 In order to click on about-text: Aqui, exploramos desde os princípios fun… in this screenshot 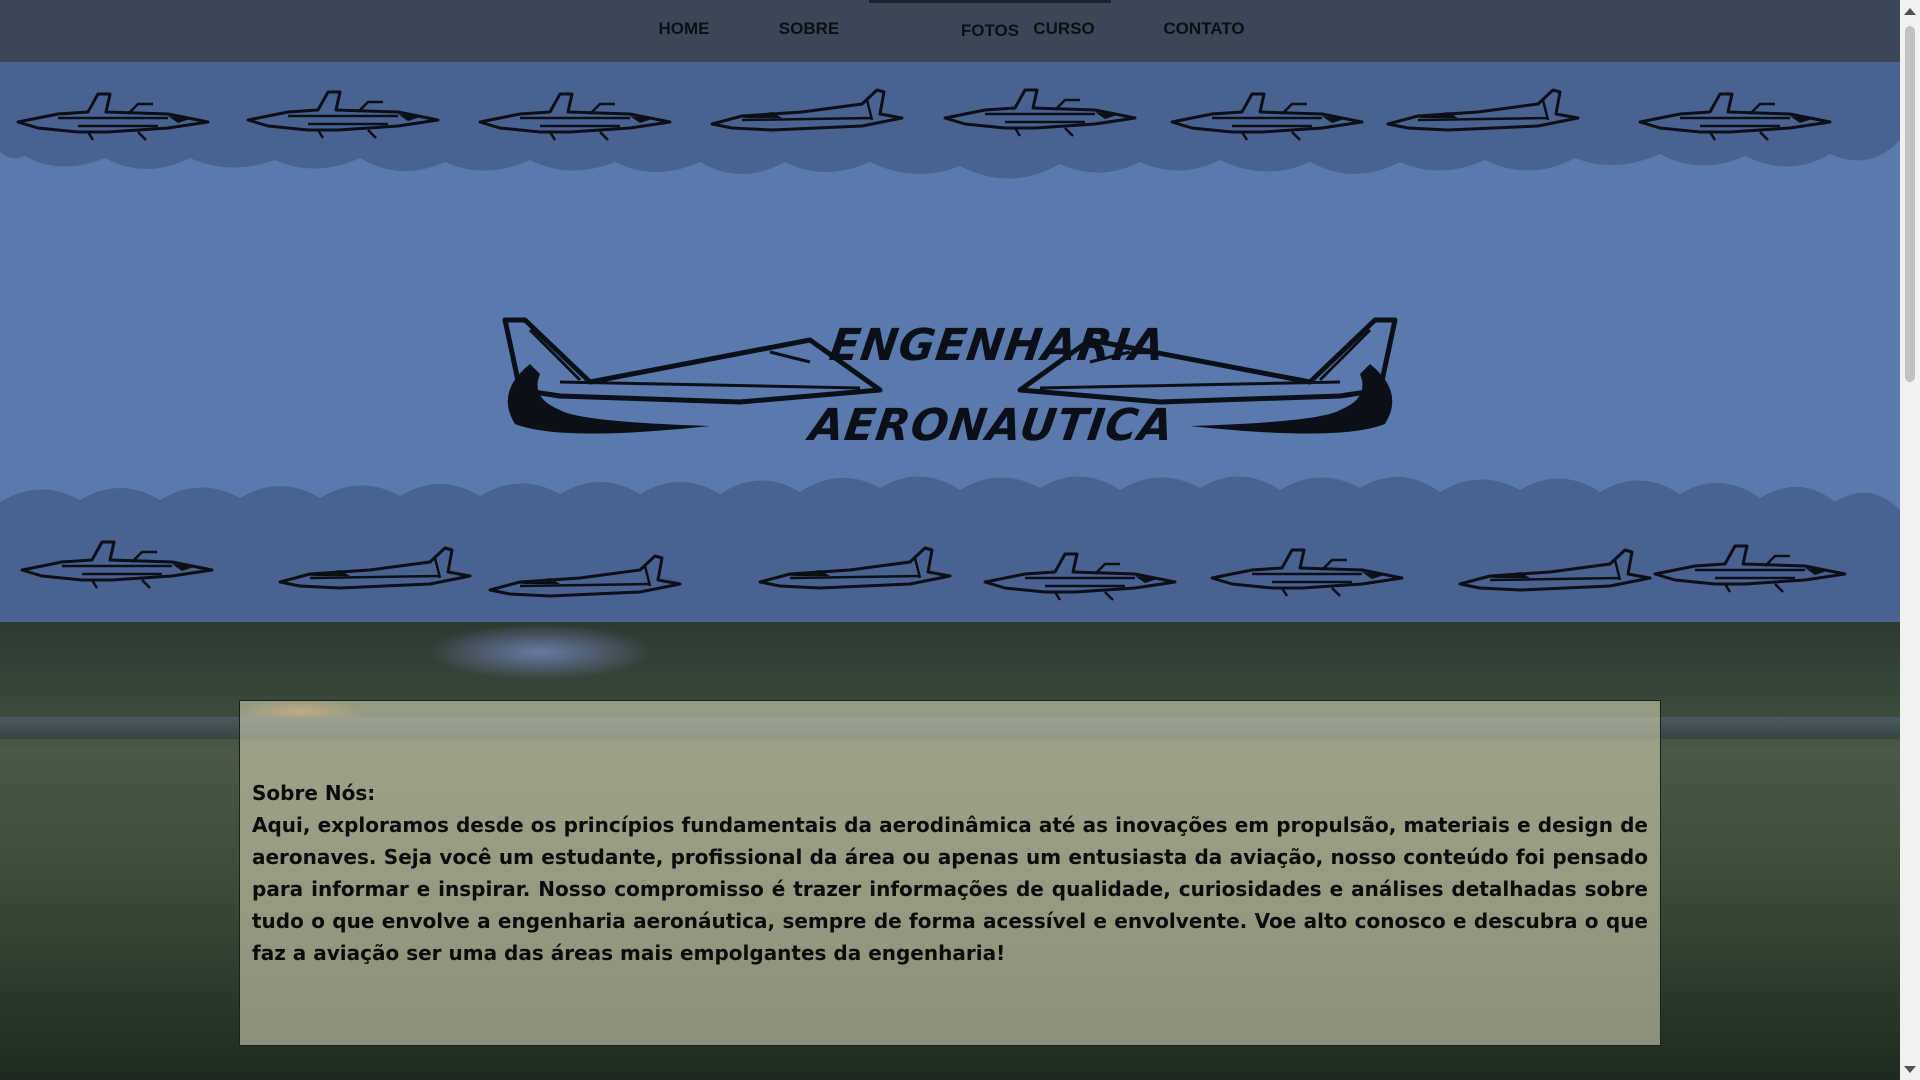, I will do `click(950, 889)`.